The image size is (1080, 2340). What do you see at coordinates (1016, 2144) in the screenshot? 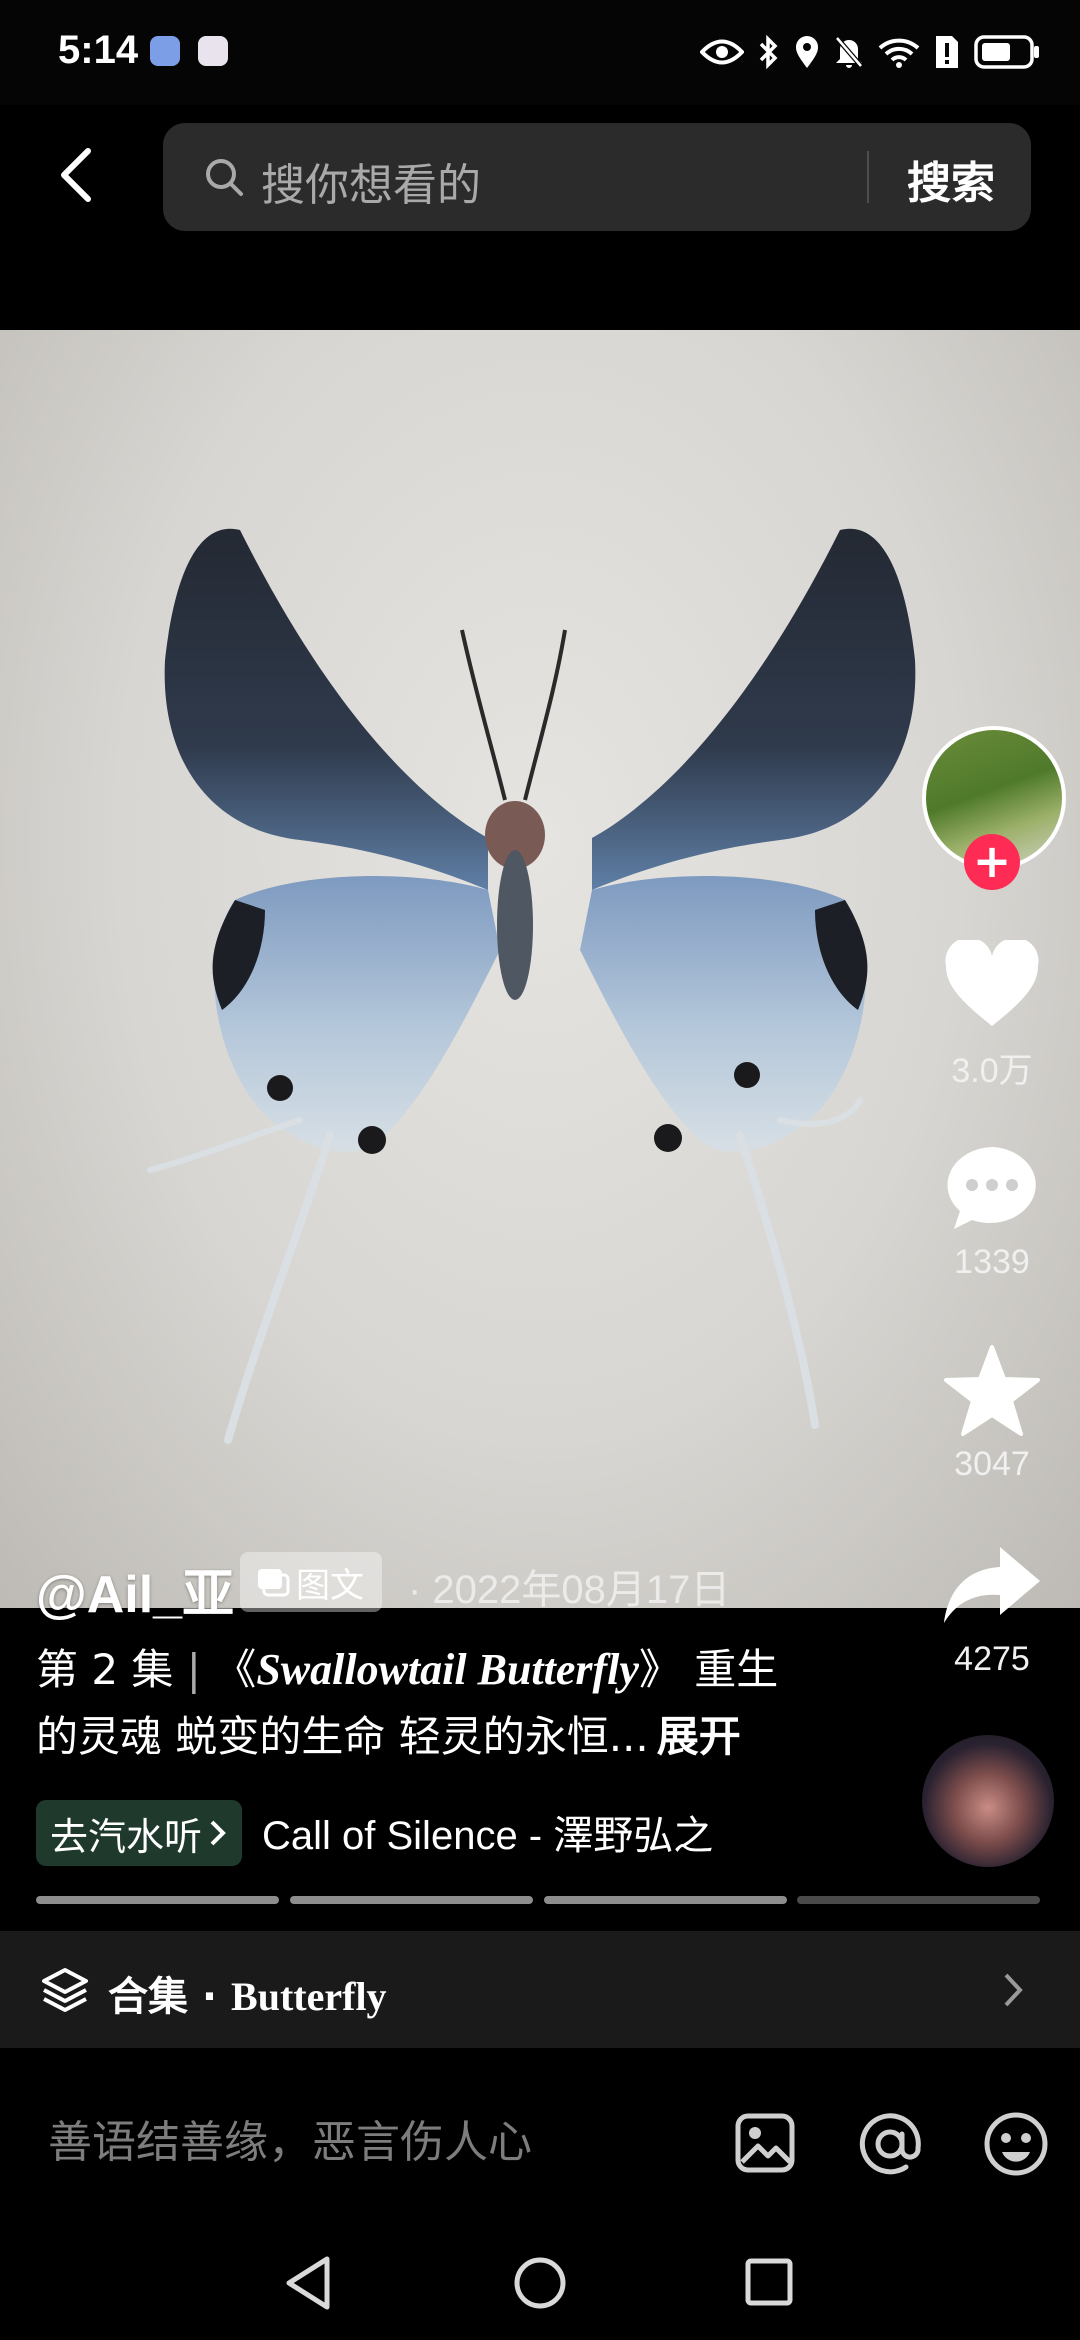
I see `emoji-icon` at bounding box center [1016, 2144].